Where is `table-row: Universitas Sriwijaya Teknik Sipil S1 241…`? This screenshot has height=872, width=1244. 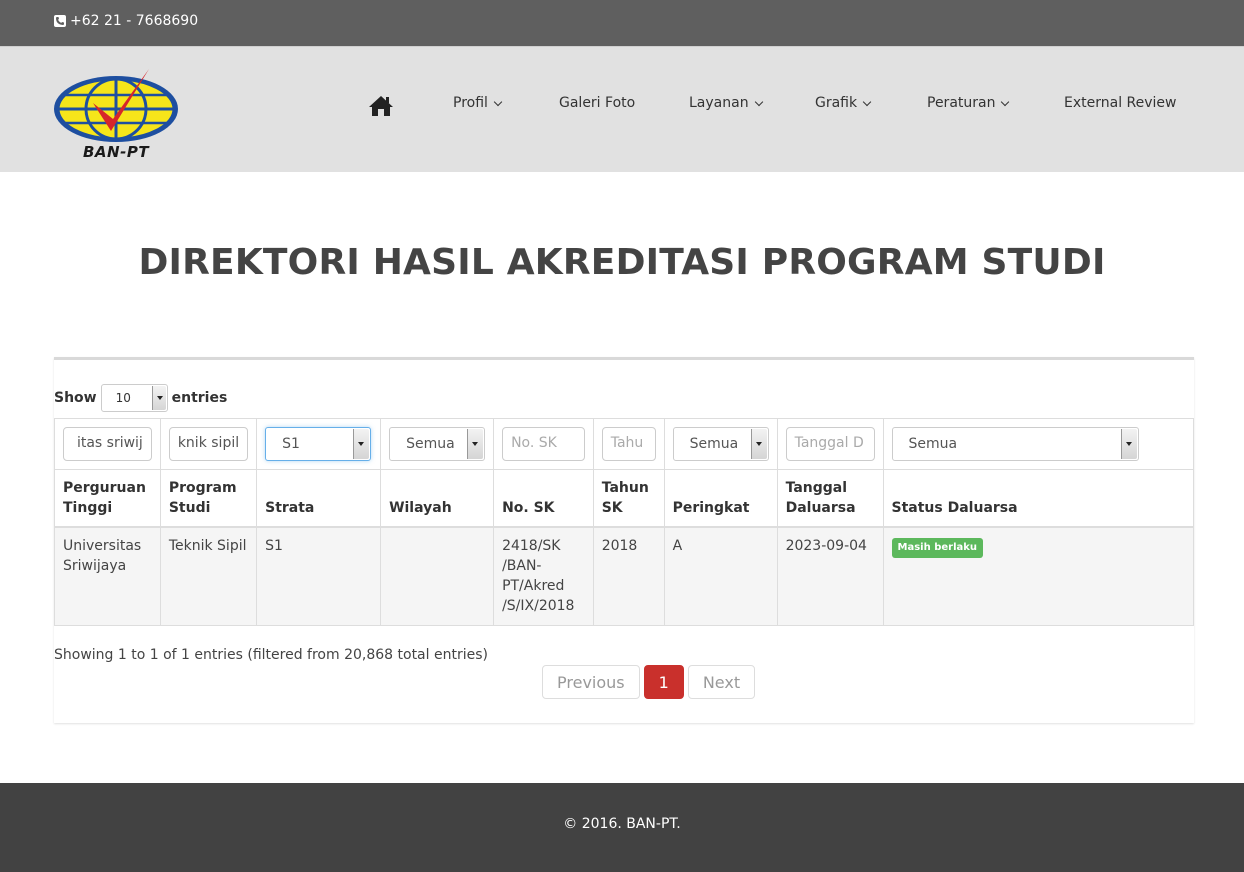
table-row: Universitas Sriwijaya Teknik Sipil S1 241… is located at coordinates (624, 576).